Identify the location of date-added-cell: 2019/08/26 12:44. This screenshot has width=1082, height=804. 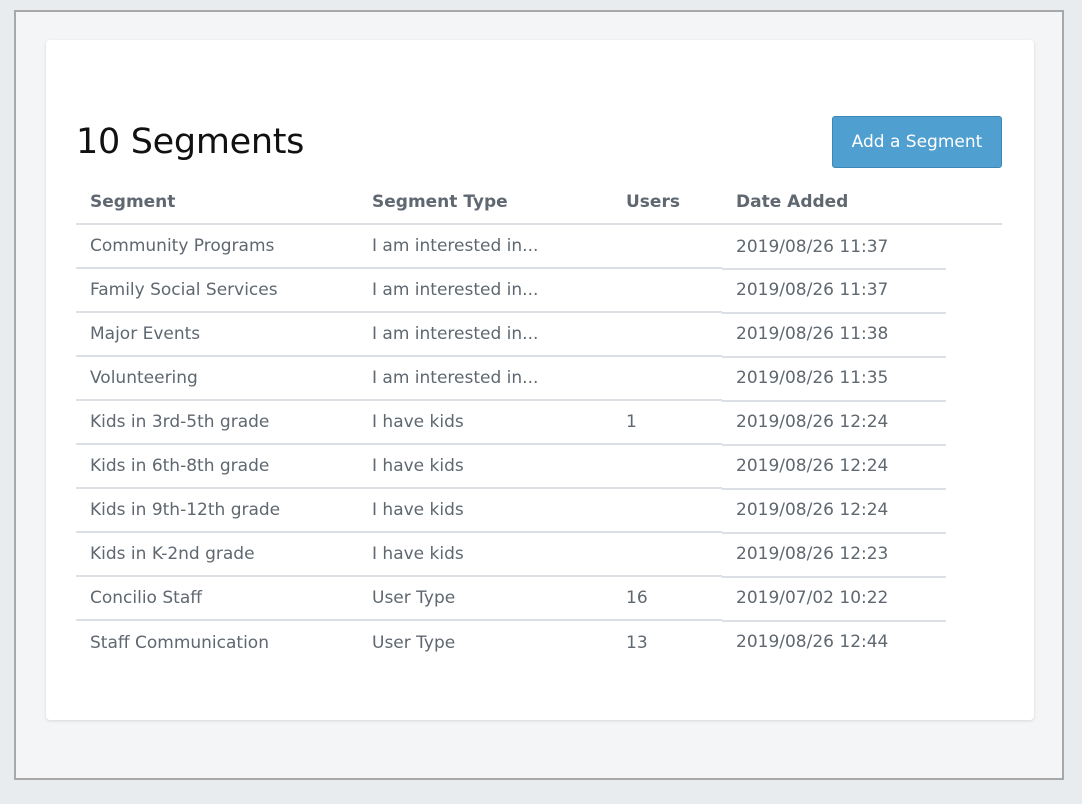
(812, 642).